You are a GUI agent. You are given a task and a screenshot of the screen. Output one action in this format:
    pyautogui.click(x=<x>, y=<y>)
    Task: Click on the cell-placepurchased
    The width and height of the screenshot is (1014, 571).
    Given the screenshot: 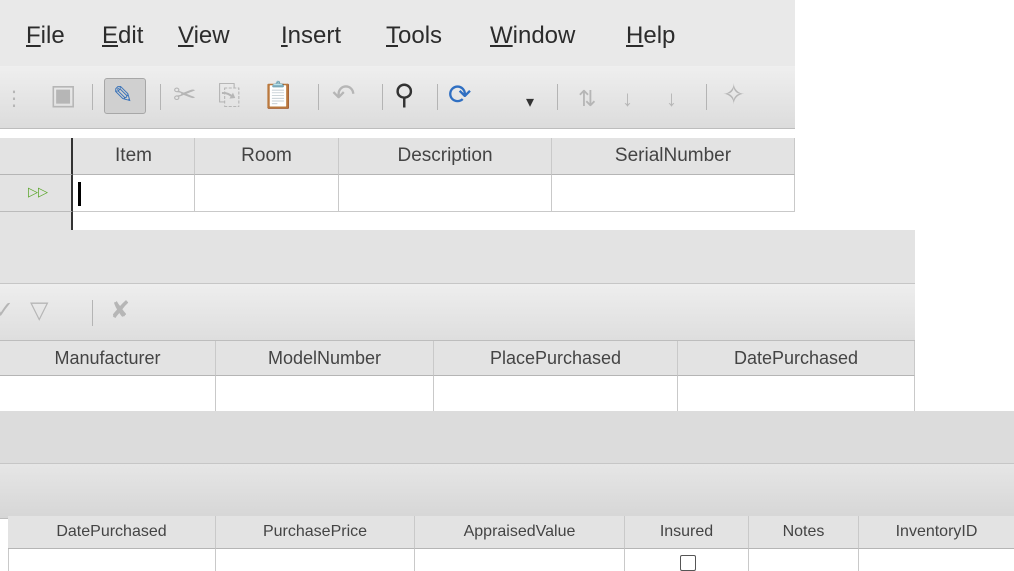 What is the action you would take?
    pyautogui.click(x=556, y=393)
    